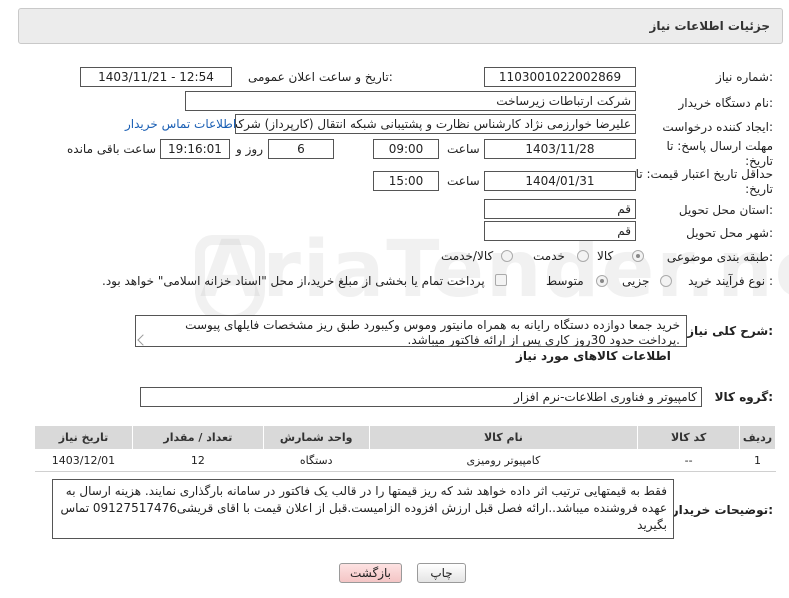 This screenshot has height=598, width=789. What do you see at coordinates (757, 460) in the screenshot?
I see `cell-row: 1` at bounding box center [757, 460].